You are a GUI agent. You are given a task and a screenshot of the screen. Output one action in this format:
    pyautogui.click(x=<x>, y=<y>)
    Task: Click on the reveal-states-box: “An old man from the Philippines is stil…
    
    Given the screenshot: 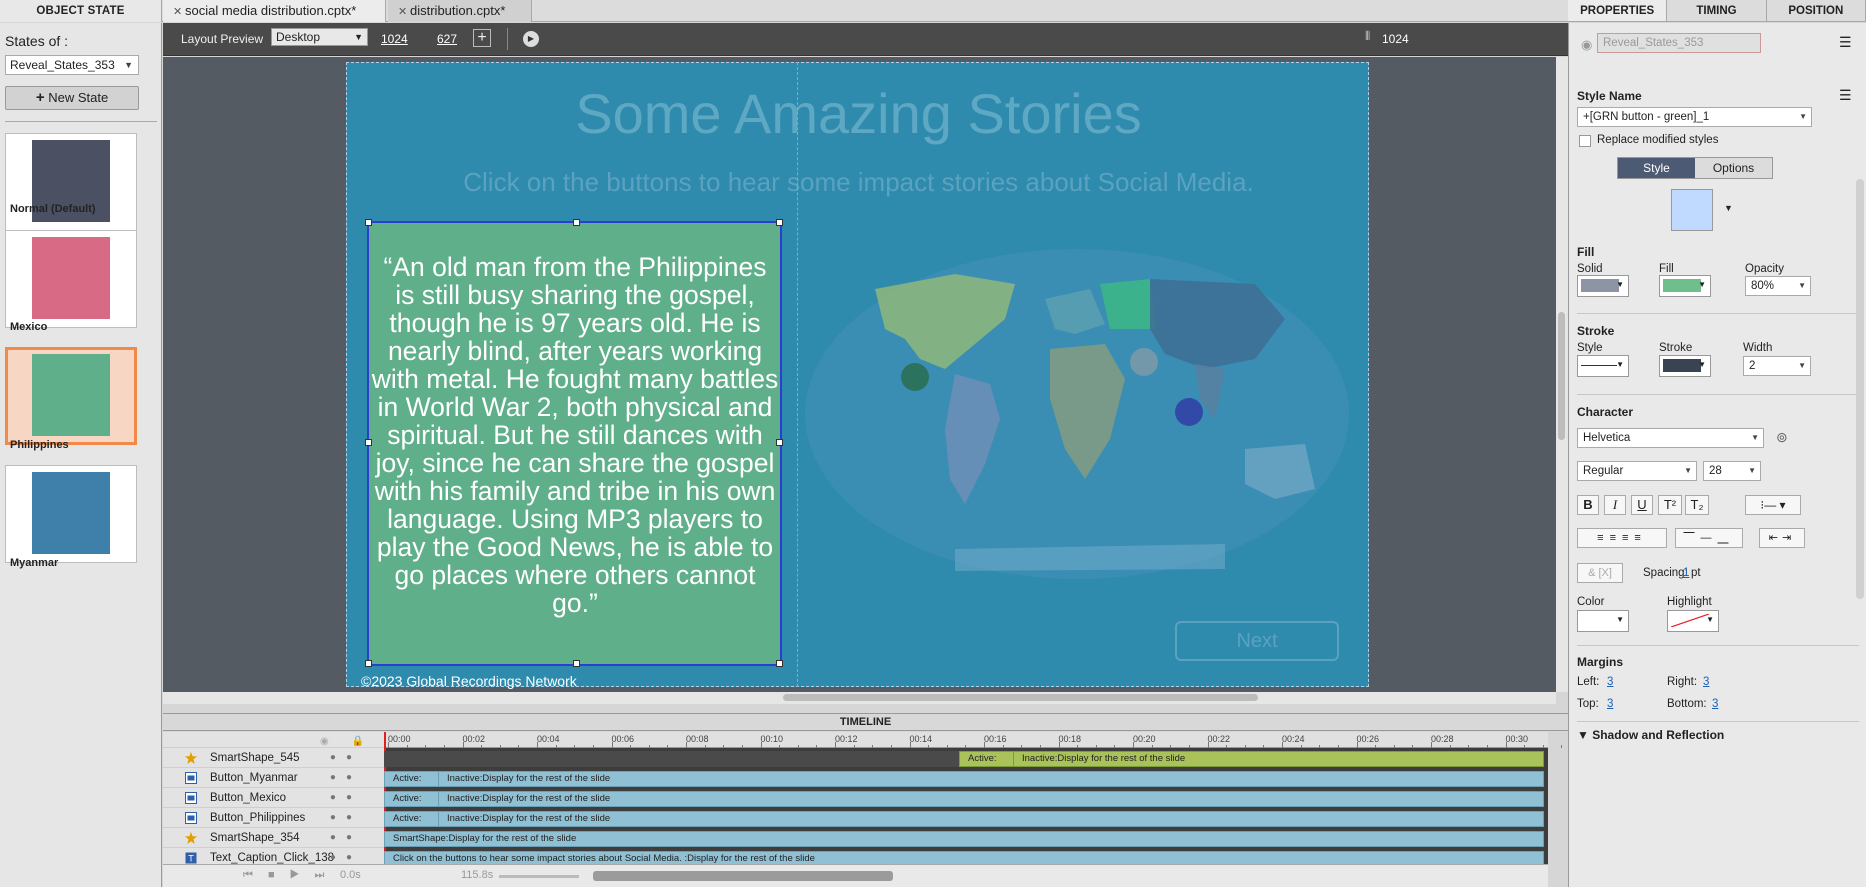 What is the action you would take?
    pyautogui.click(x=574, y=443)
    